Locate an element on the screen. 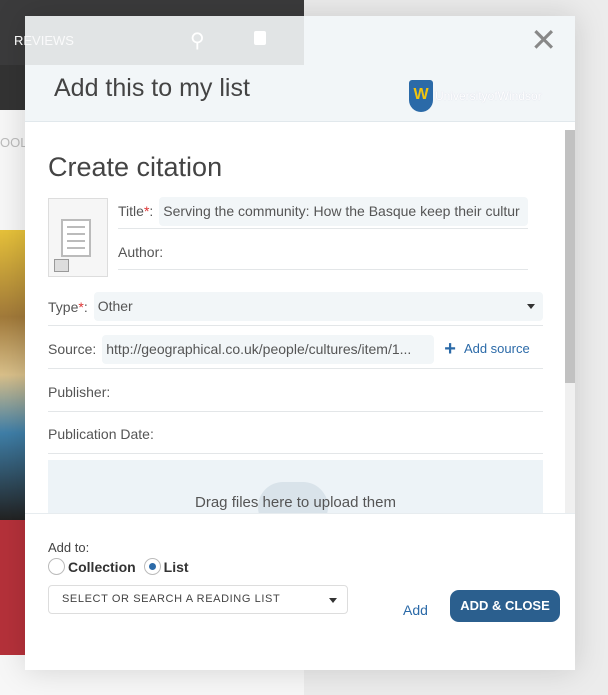 The image size is (608, 695). university-logo: W UniversityofWindsor is located at coordinates (475, 96).